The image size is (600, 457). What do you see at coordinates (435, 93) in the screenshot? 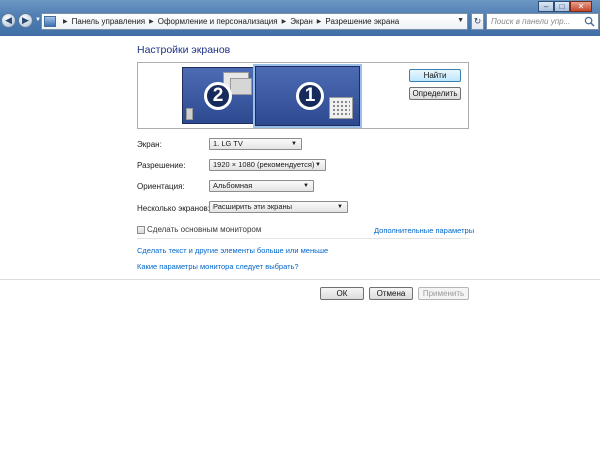
I see `identify-button: Определить` at bounding box center [435, 93].